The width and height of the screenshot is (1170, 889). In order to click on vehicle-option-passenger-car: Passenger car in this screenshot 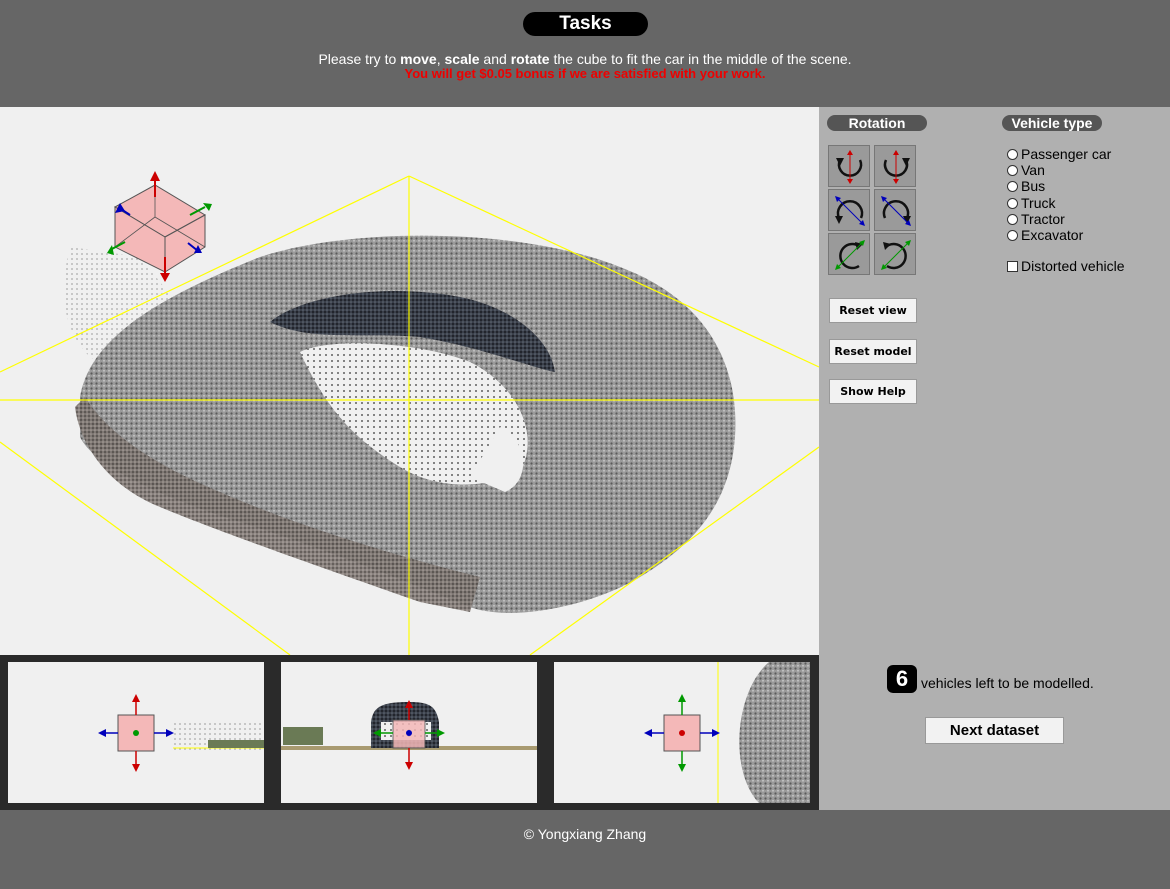, I will do `click(1059, 154)`.